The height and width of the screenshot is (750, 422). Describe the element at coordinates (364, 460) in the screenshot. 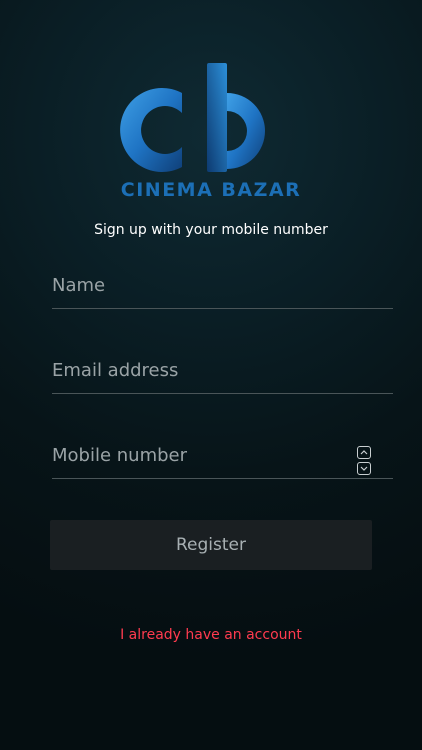

I see `mobile-stepper` at that location.